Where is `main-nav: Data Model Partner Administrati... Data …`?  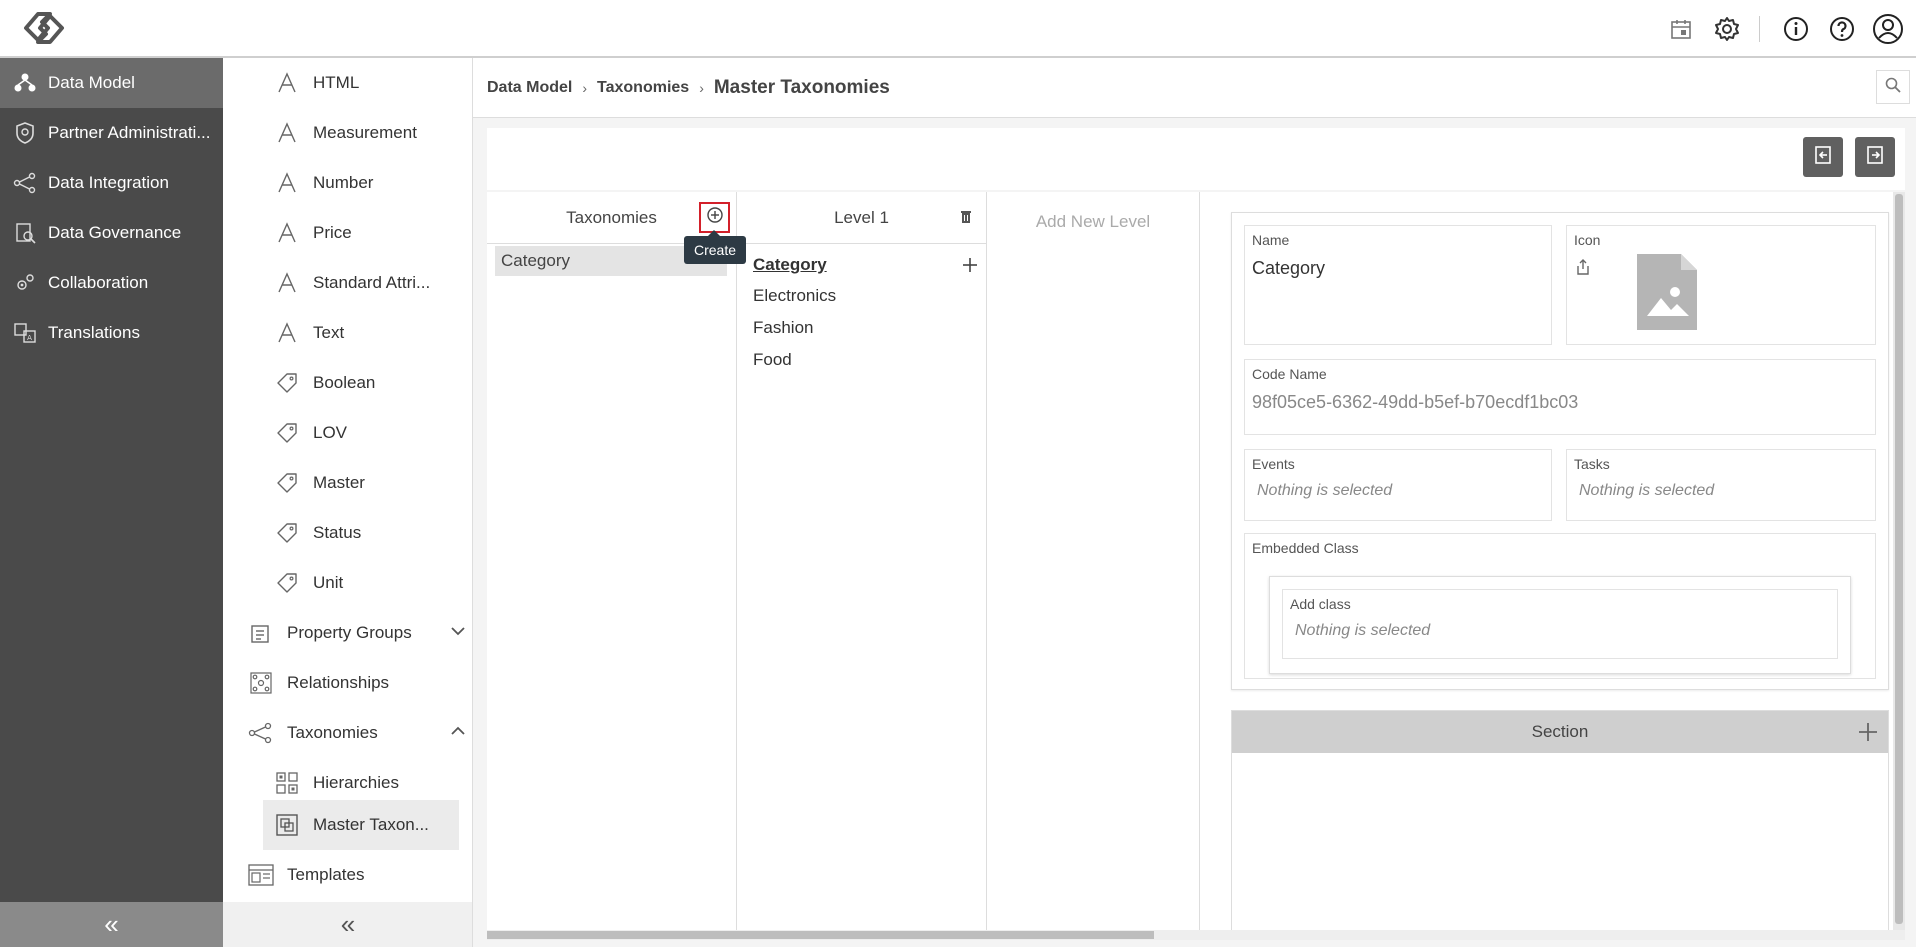 main-nav: Data Model Partner Administrati... Data … is located at coordinates (111, 502).